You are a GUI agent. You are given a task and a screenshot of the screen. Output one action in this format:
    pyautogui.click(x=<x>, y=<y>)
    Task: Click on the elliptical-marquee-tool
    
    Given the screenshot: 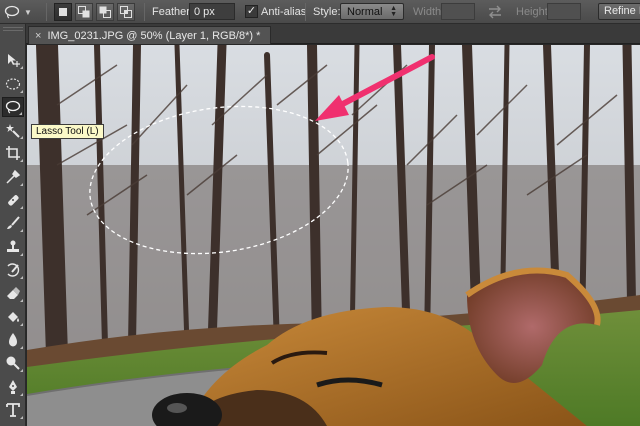 What is the action you would take?
    pyautogui.click(x=13, y=84)
    